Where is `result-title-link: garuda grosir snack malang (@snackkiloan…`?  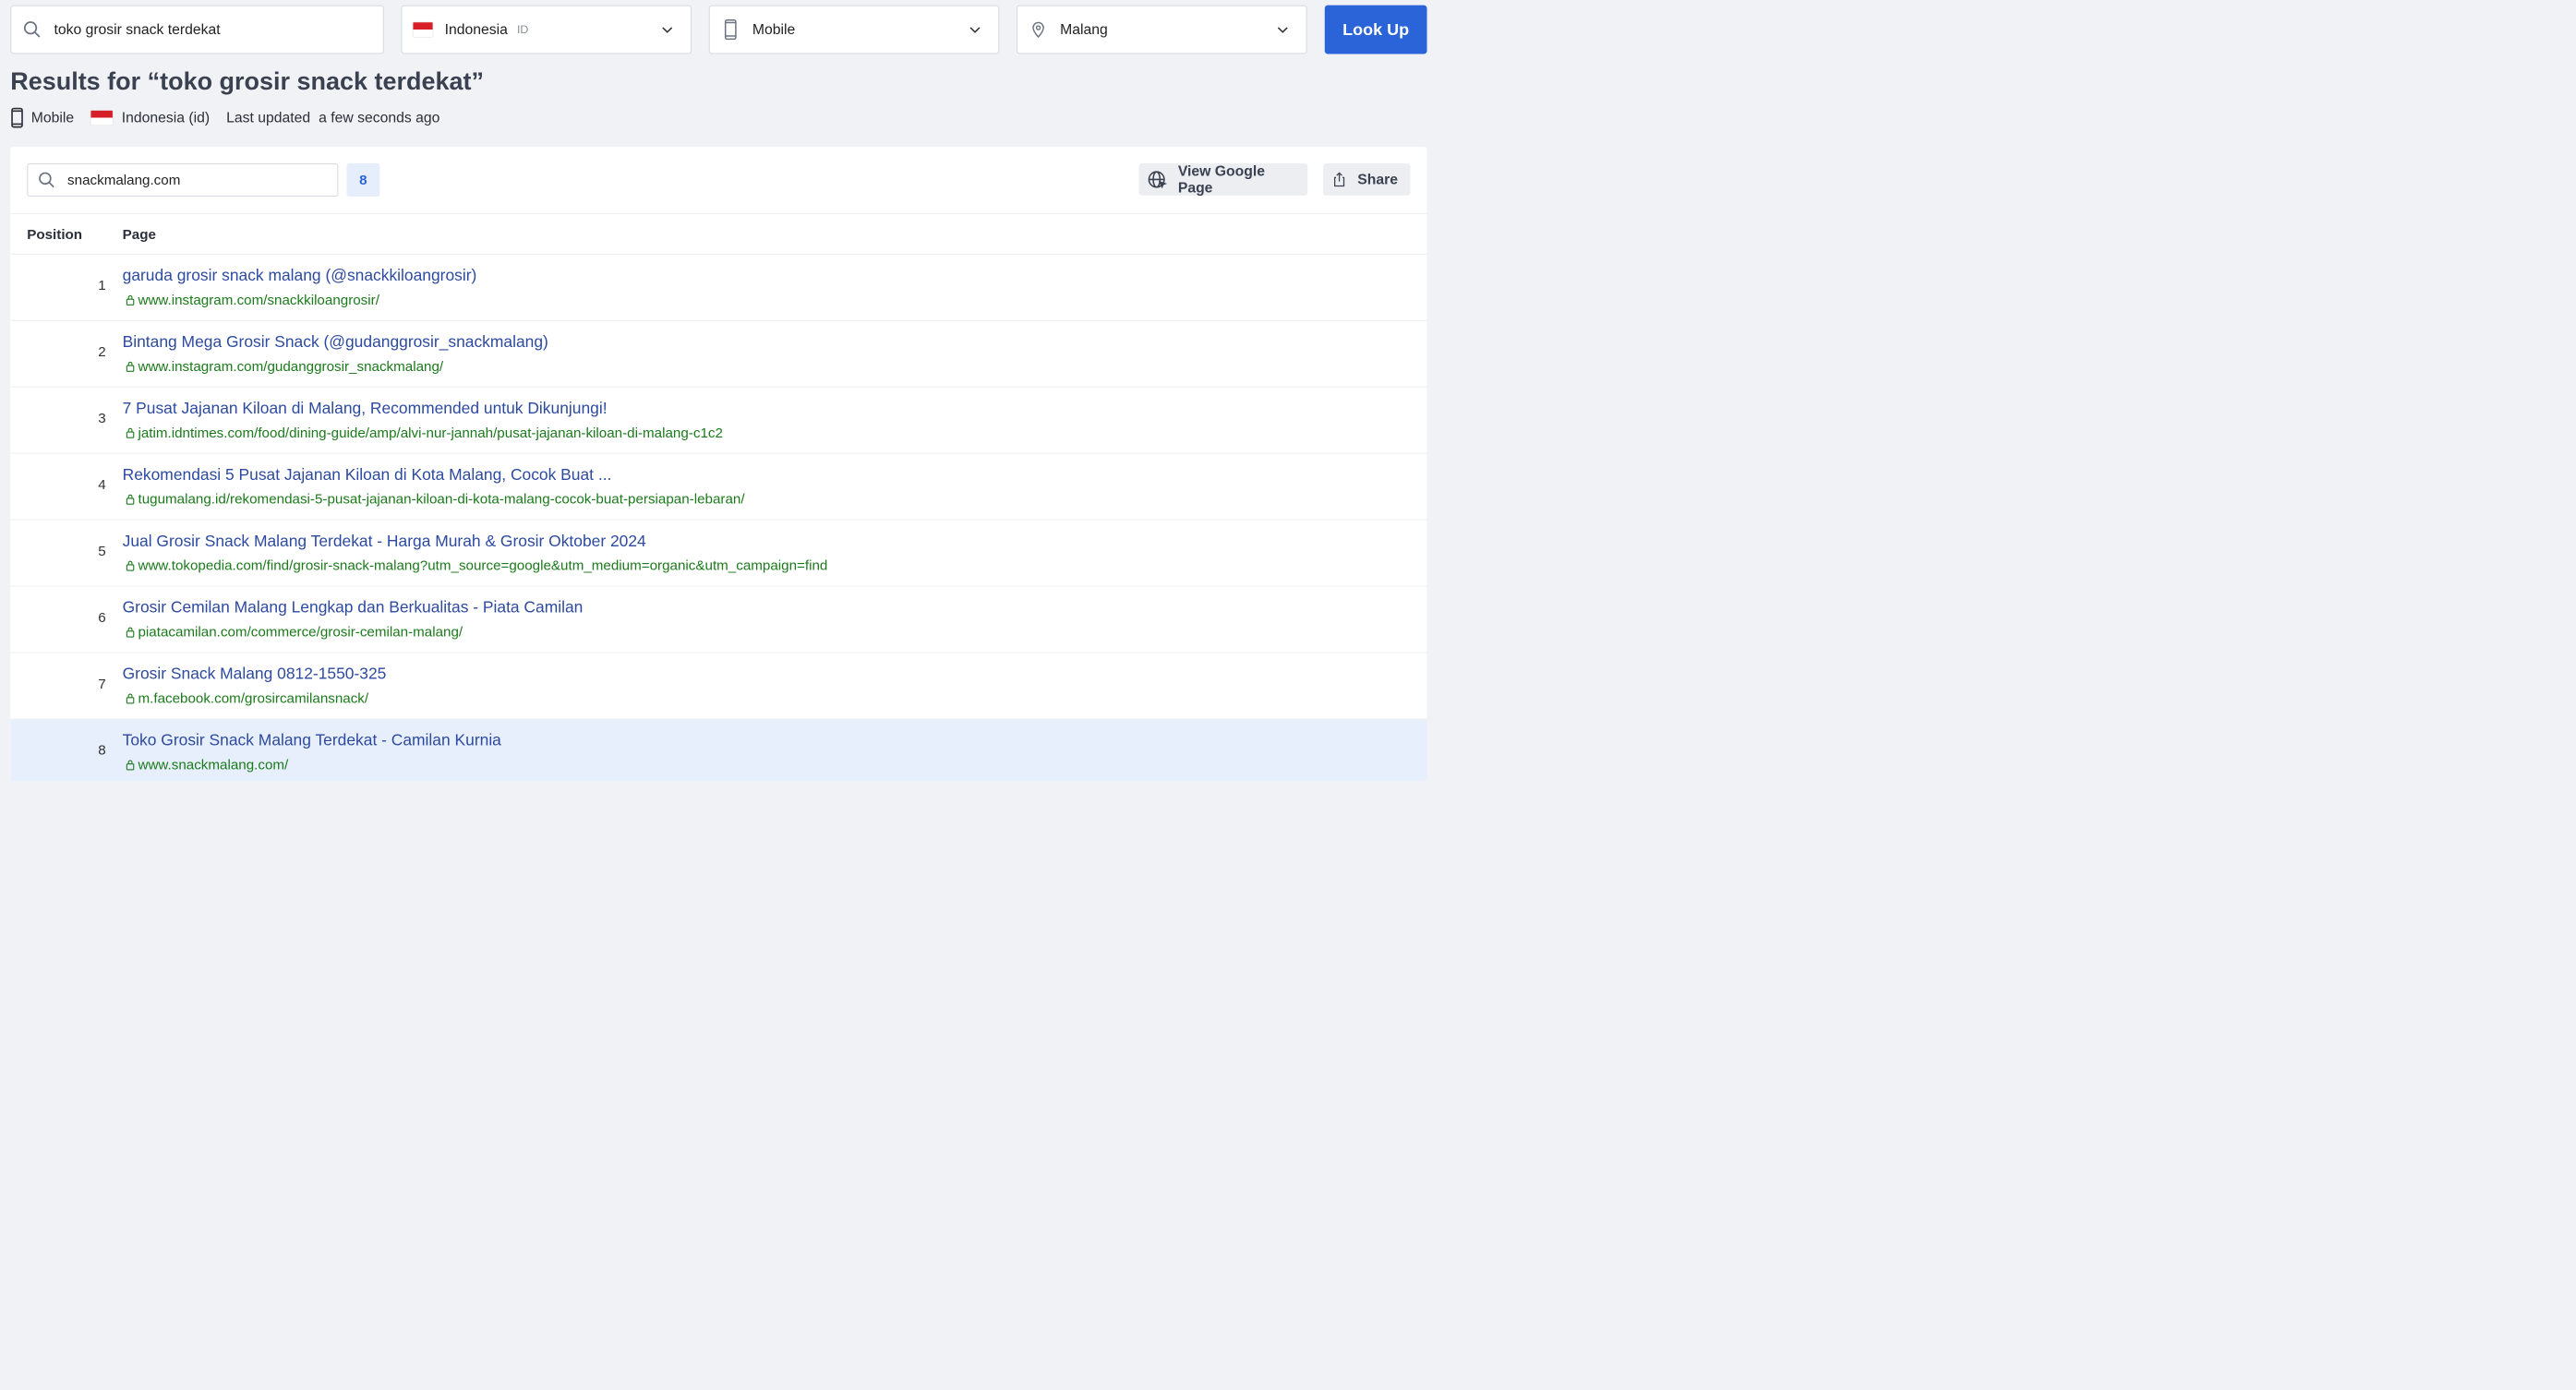
result-title-link: garuda grosir snack malang (@snackkiloan… is located at coordinates (300, 275).